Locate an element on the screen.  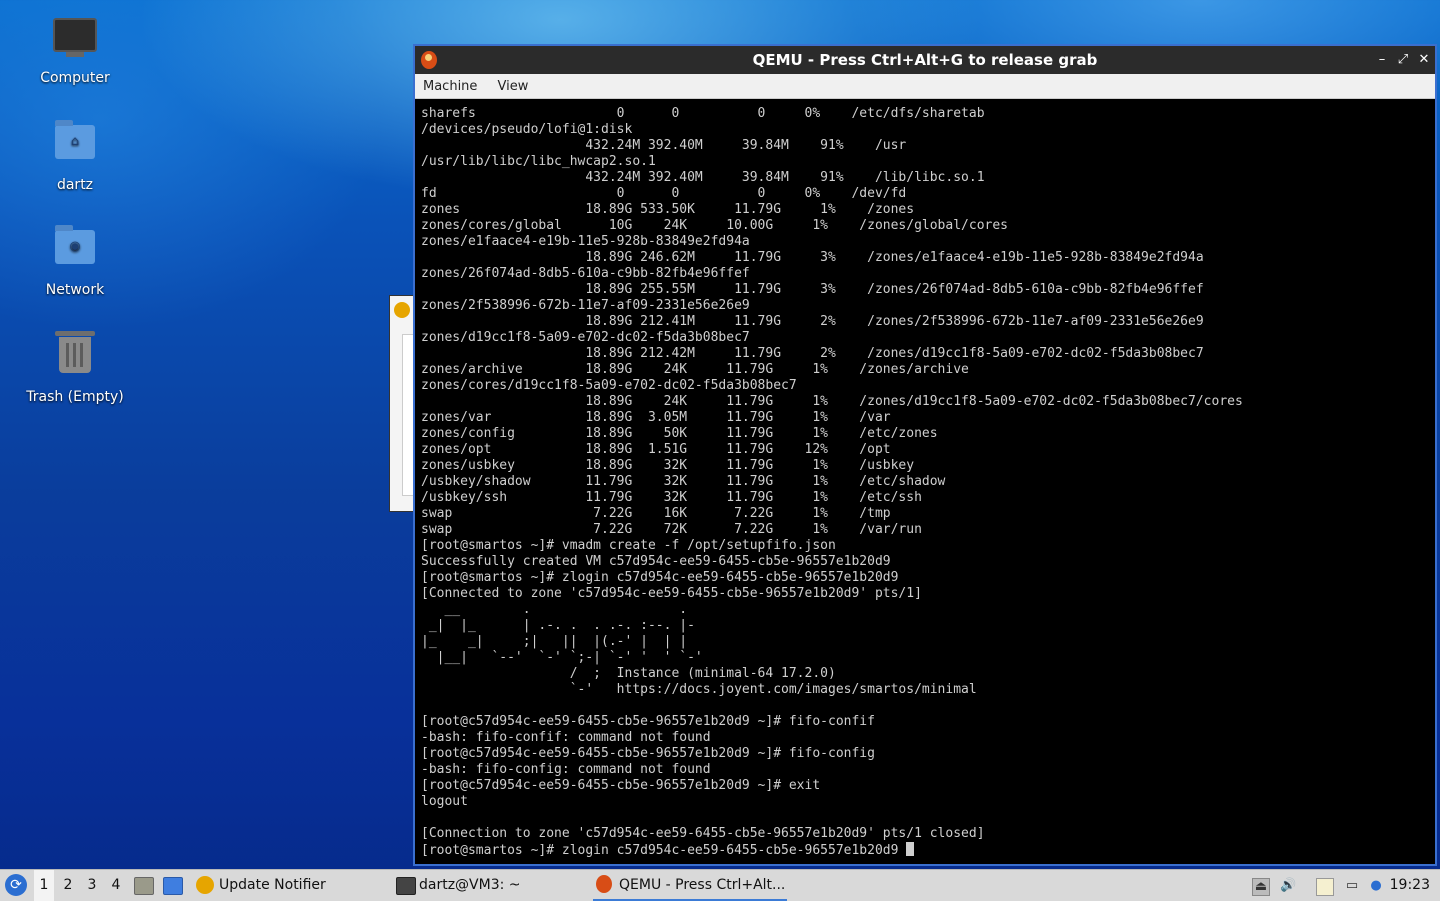
desktop-icon-home-folder: ⌂ dartz is located at coordinates (75, 156).